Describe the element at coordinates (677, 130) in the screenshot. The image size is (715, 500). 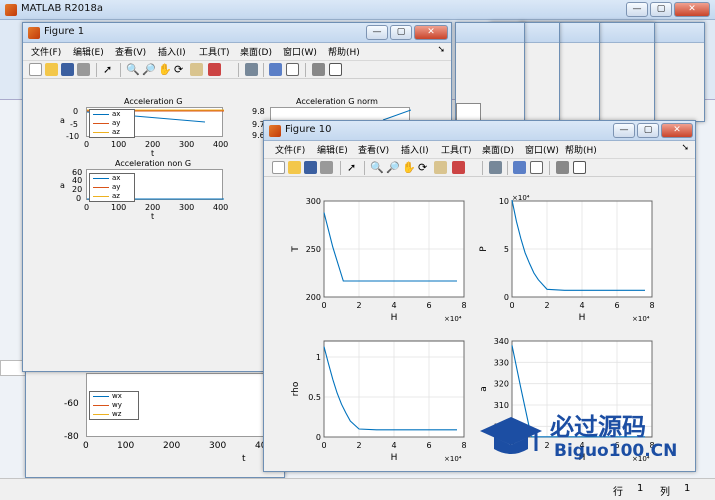
I see `figure10-close-button: ✕` at that location.